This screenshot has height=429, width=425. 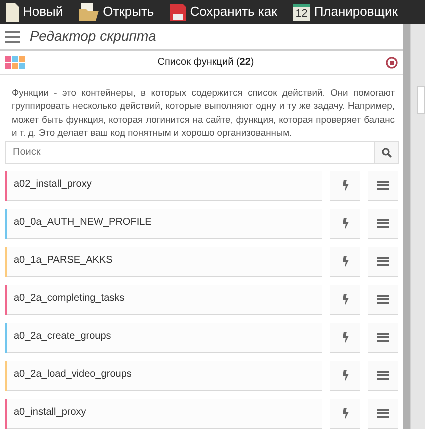 What do you see at coordinates (392, 62) in the screenshot?
I see `close-icon` at bounding box center [392, 62].